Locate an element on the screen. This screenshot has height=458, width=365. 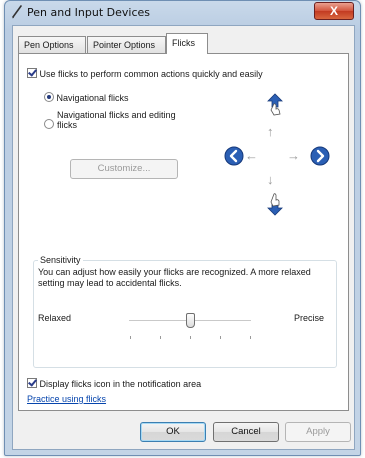
precise-label: Precise is located at coordinates (309, 318).